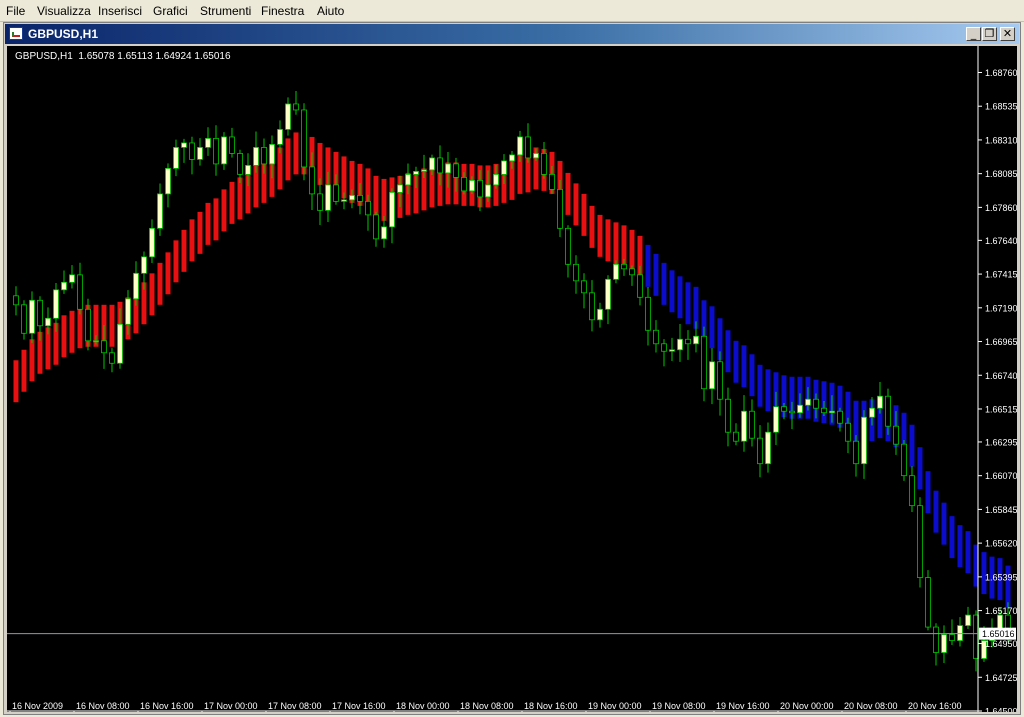  I want to click on chart-window-icon, so click(16, 33).